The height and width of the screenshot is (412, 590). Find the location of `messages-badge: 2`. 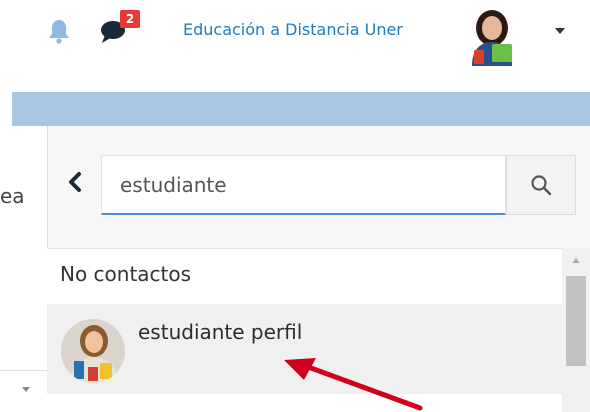

messages-badge: 2 is located at coordinates (130, 19).